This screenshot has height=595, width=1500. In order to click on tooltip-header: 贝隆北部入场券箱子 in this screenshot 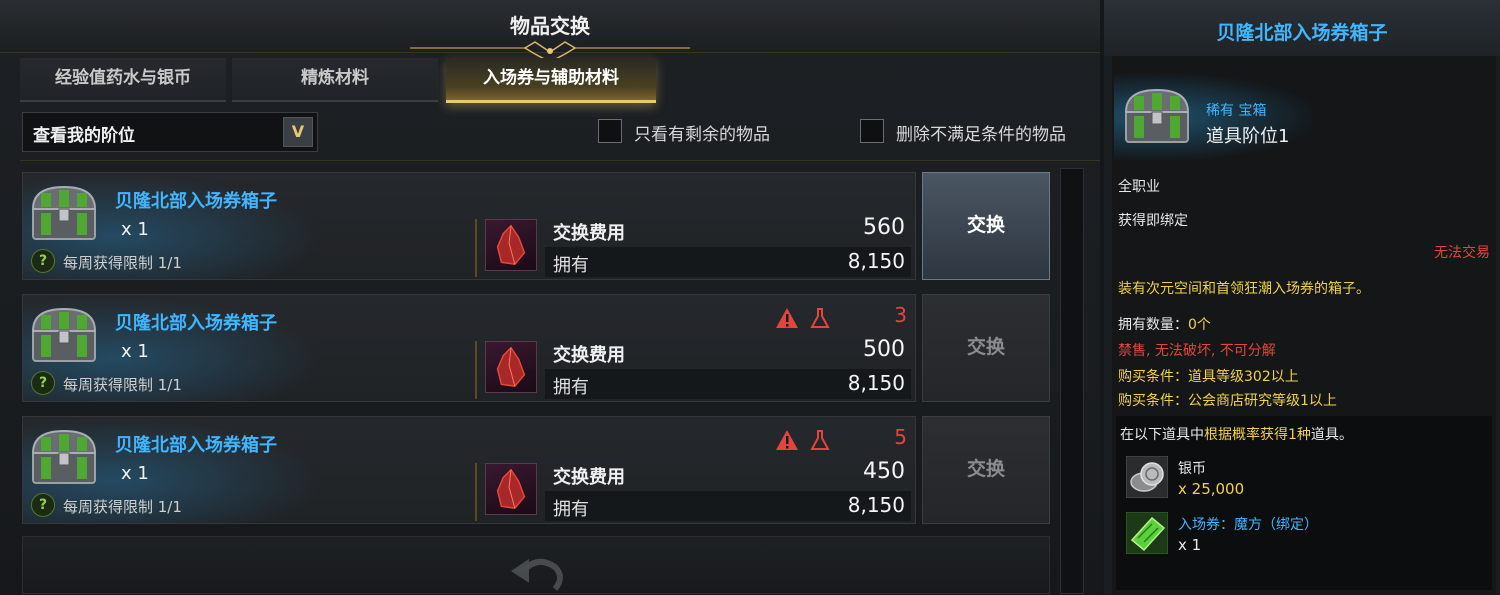, I will do `click(1302, 28)`.